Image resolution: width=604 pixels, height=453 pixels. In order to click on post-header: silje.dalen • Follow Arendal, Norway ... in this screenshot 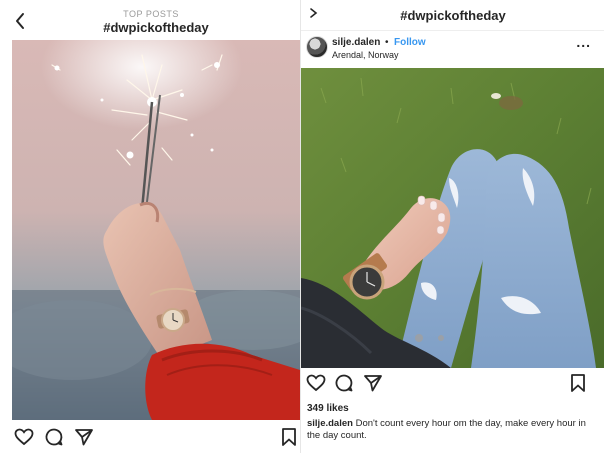, I will do `click(452, 49)`.